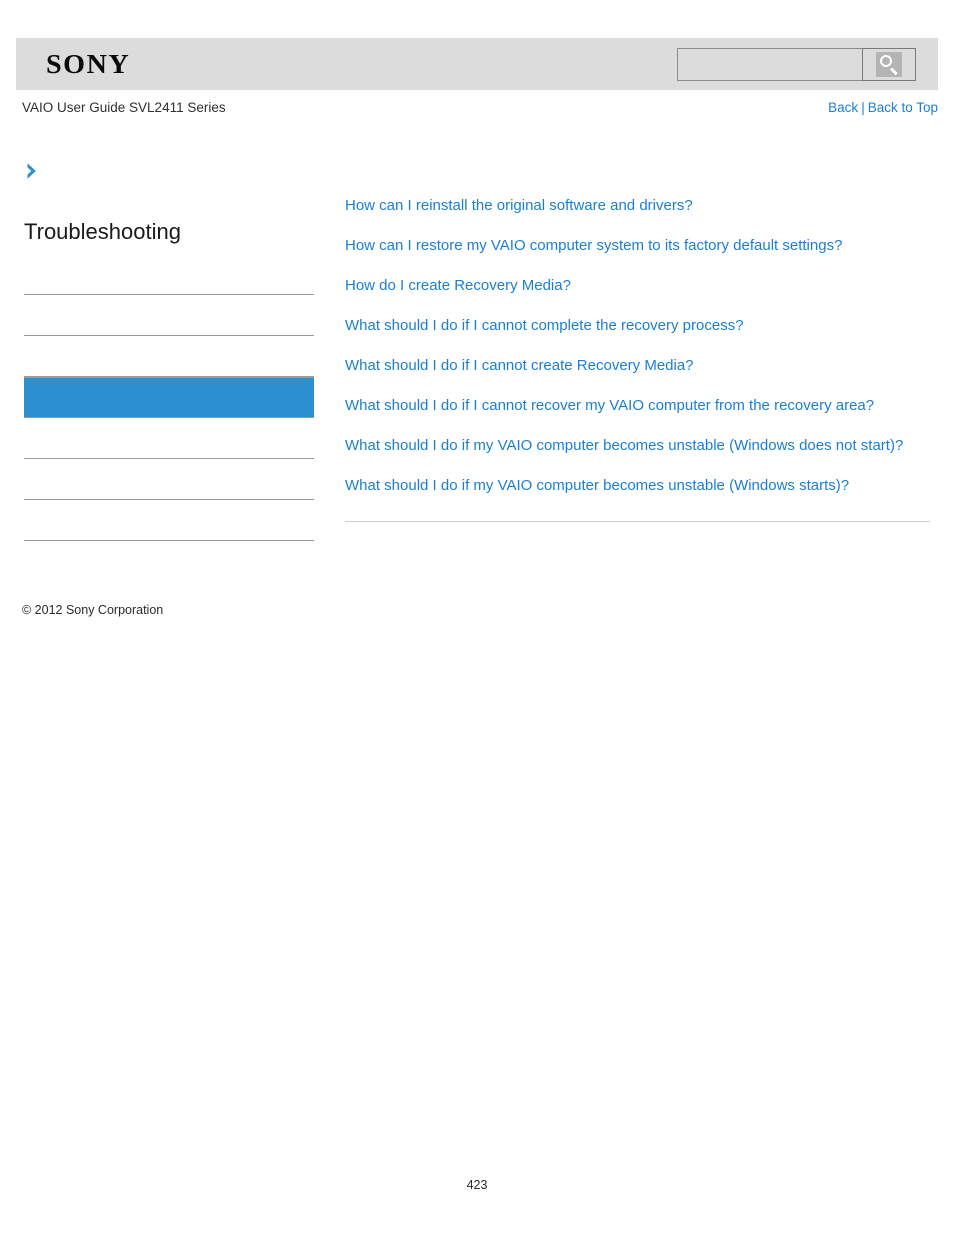  What do you see at coordinates (637, 521) in the screenshot?
I see `content-bottom-divider` at bounding box center [637, 521].